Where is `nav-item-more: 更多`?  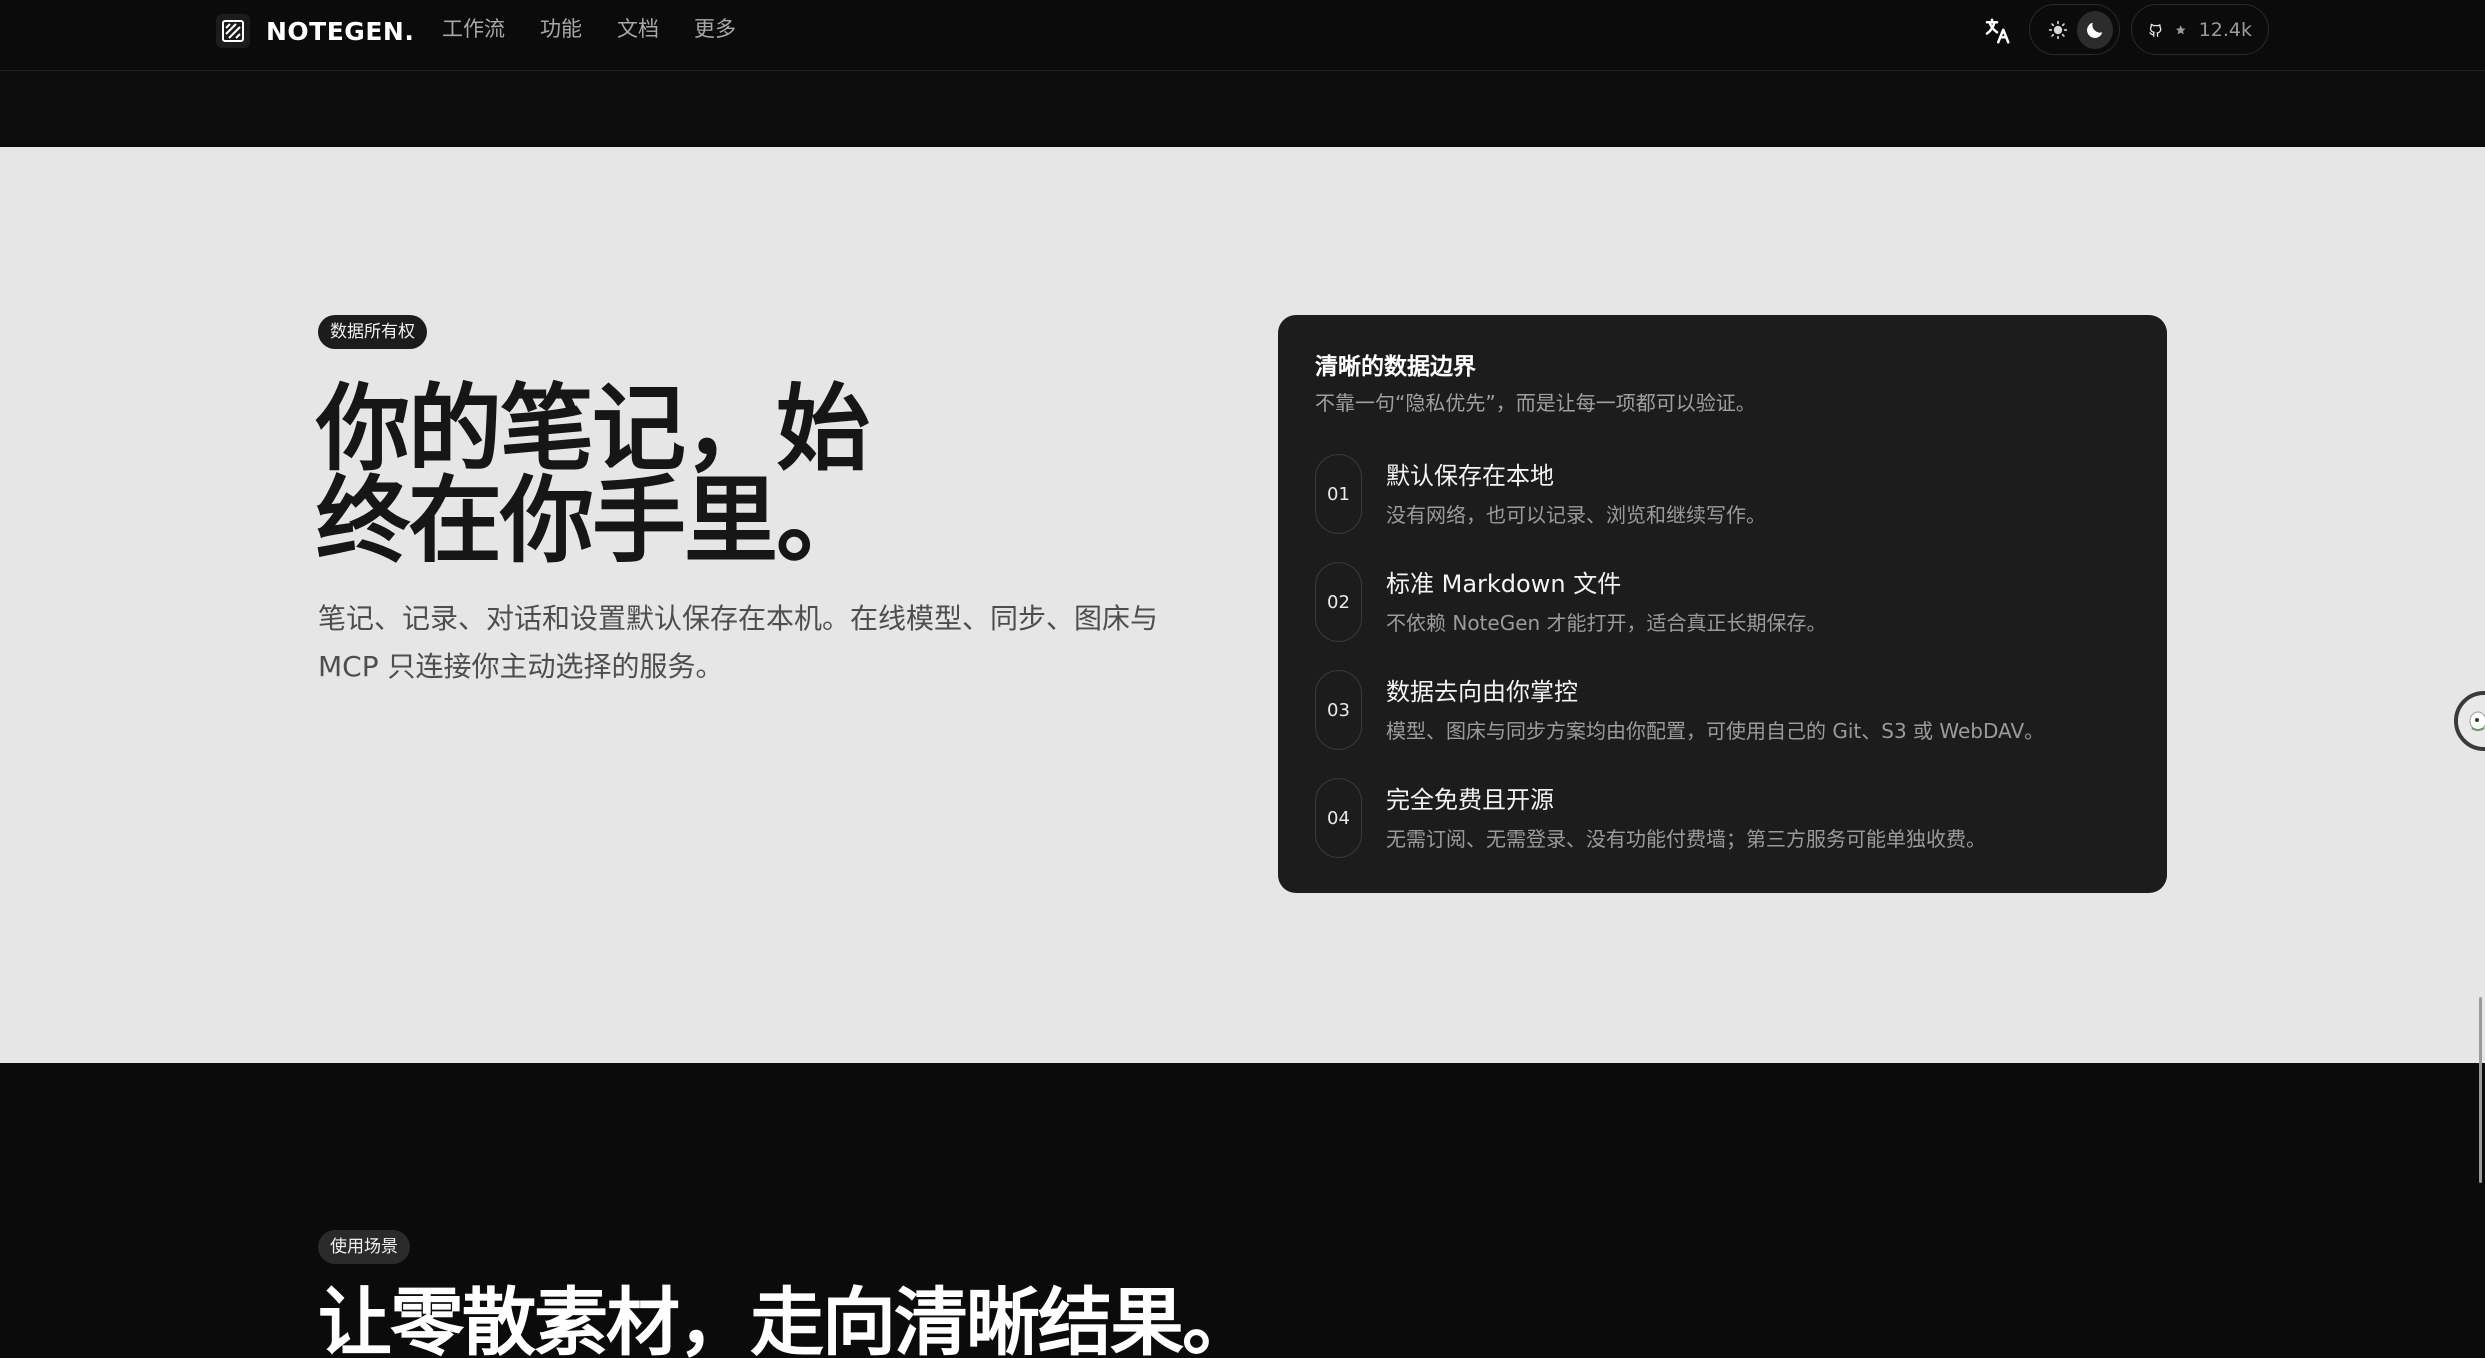
nav-item-more: 更多 is located at coordinates (715, 29).